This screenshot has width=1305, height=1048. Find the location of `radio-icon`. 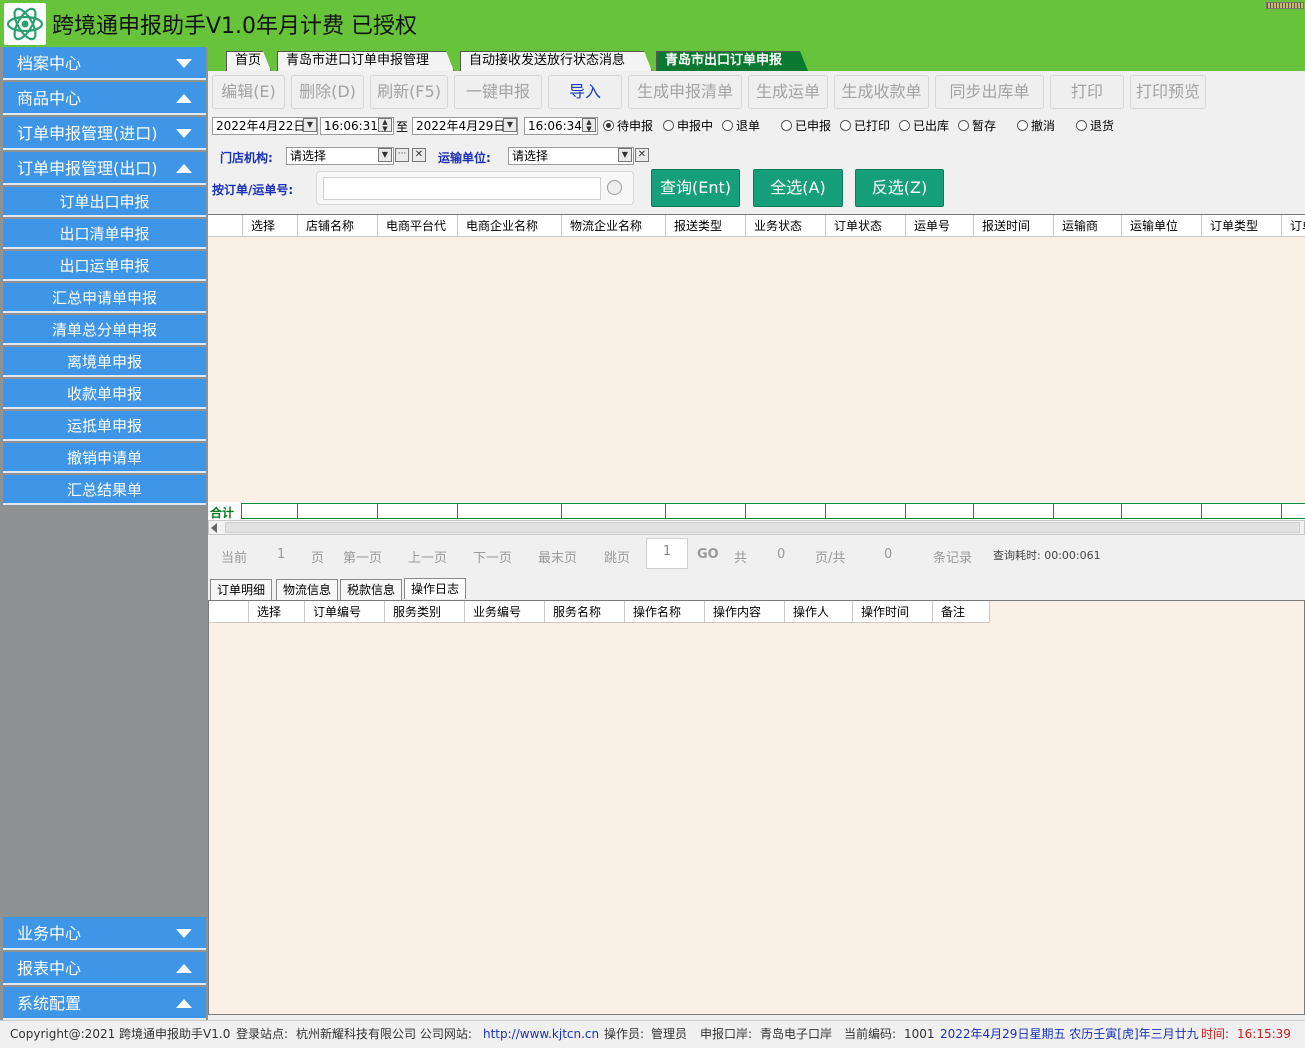

radio-icon is located at coordinates (727, 125).